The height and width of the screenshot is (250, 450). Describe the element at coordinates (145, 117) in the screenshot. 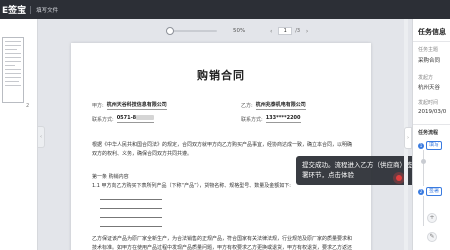

I see `redacted-mask` at that location.